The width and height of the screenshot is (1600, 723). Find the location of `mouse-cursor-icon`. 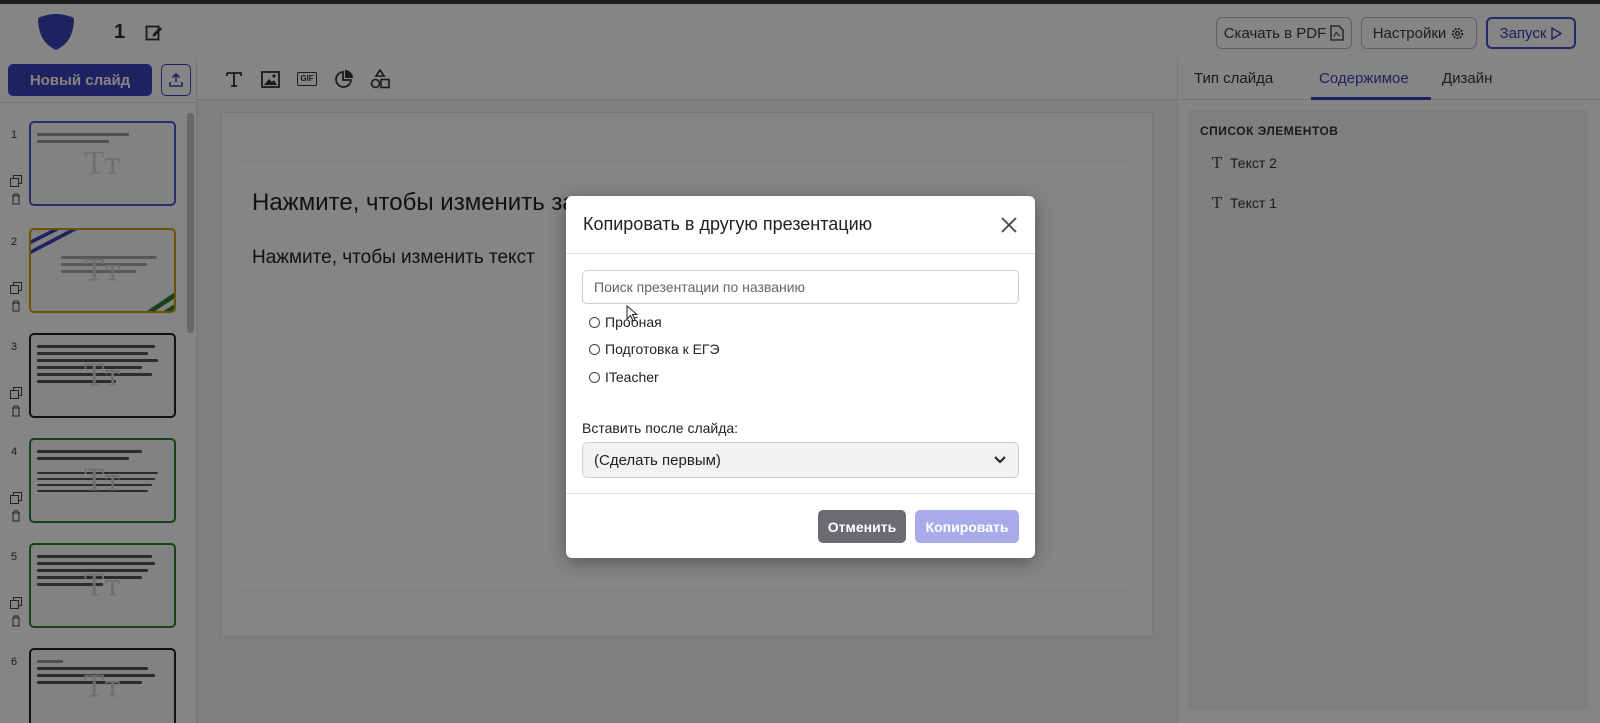

mouse-cursor-icon is located at coordinates (632, 313).